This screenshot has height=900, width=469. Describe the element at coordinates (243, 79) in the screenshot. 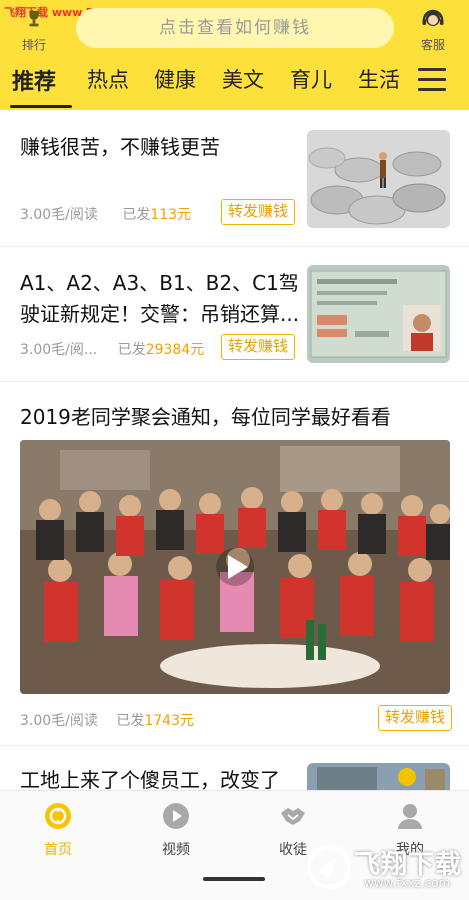

I see `tab-essay: 美文` at that location.